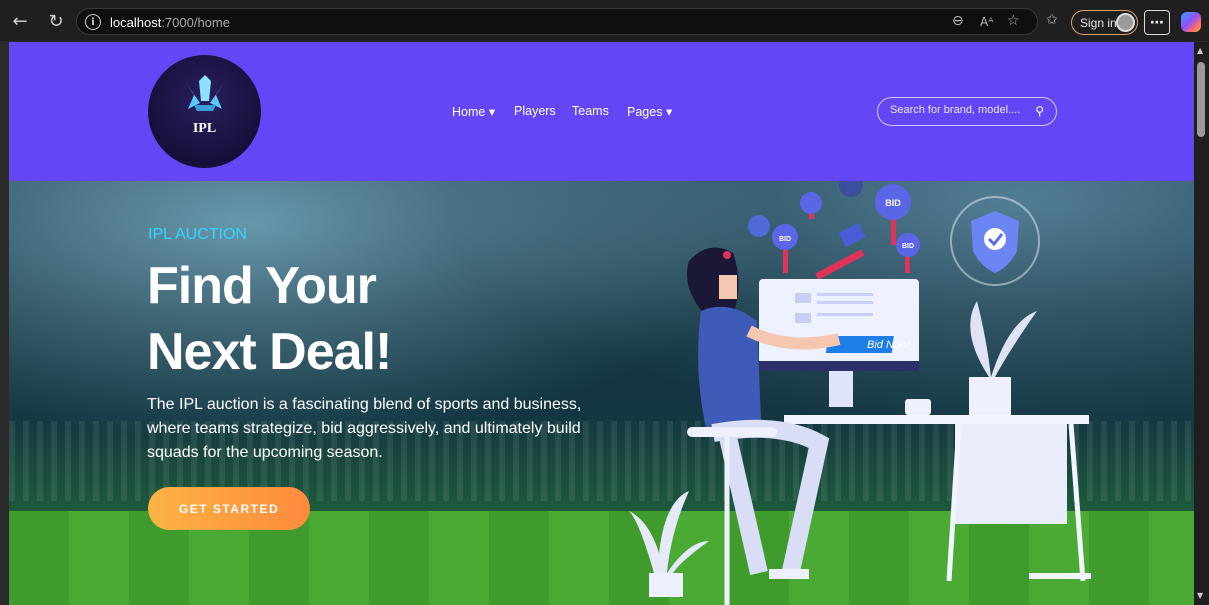 Image resolution: width=1209 pixels, height=605 pixels. I want to click on bid-token-icon, so click(811, 205).